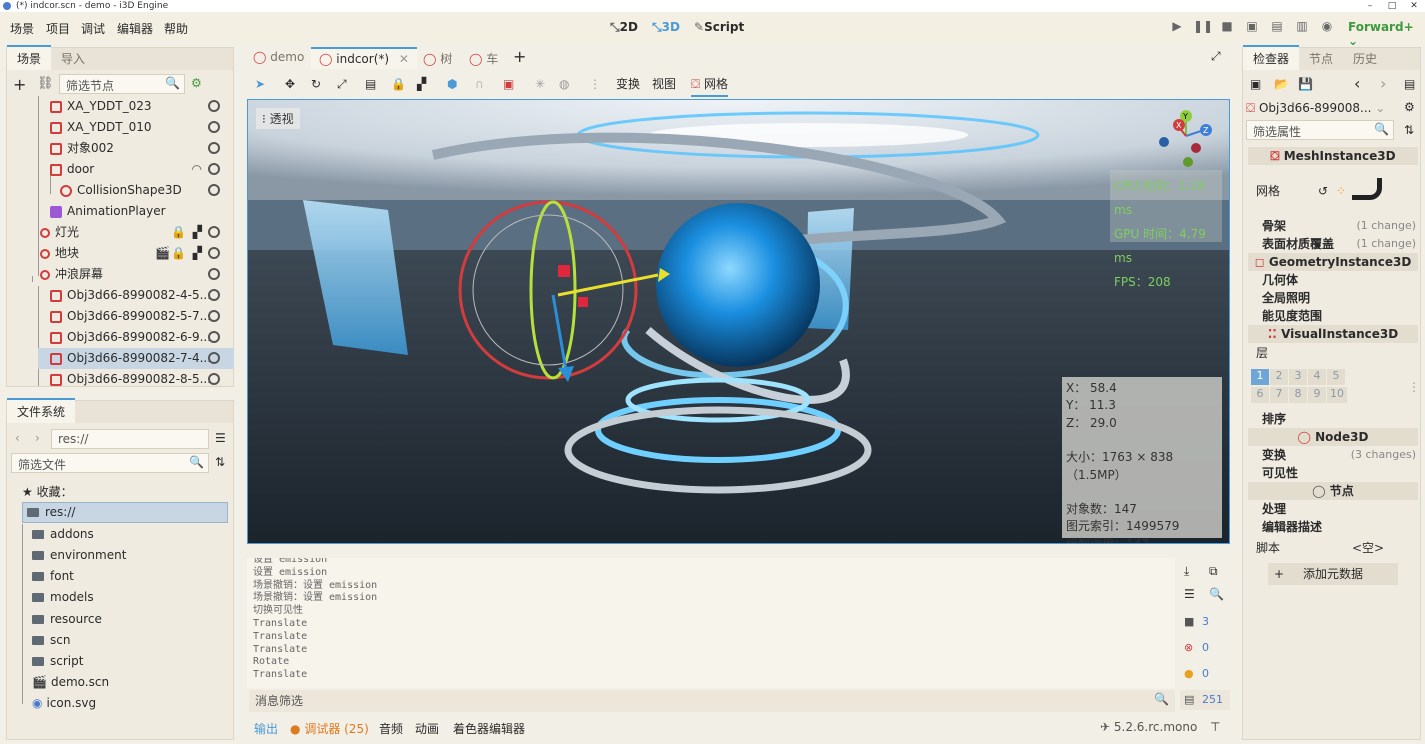 The height and width of the screenshot is (744, 1425). What do you see at coordinates (1317, 377) in the screenshot?
I see `layer-4: 4` at bounding box center [1317, 377].